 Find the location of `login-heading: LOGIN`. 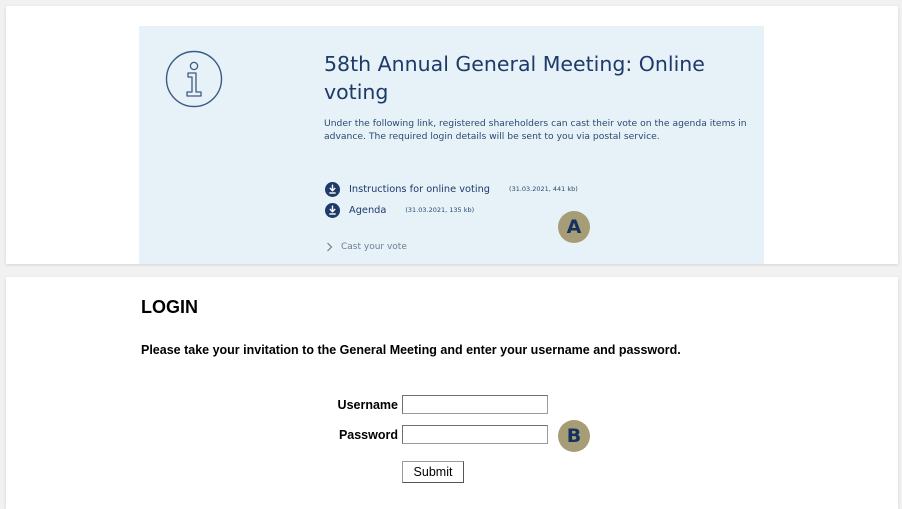

login-heading: LOGIN is located at coordinates (169, 307).